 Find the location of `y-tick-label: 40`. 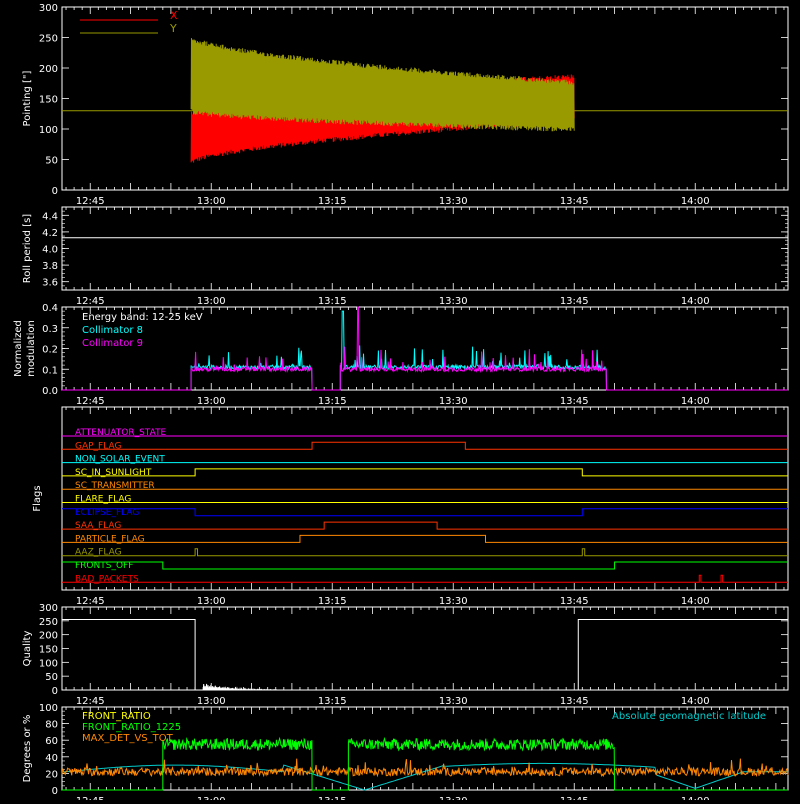

y-tick-label: 40 is located at coordinates (51, 758).